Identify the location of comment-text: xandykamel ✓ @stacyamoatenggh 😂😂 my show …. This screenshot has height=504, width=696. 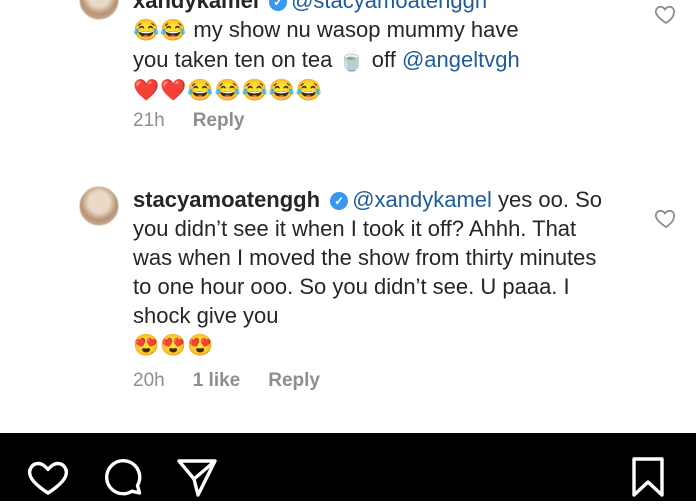
(373, 52).